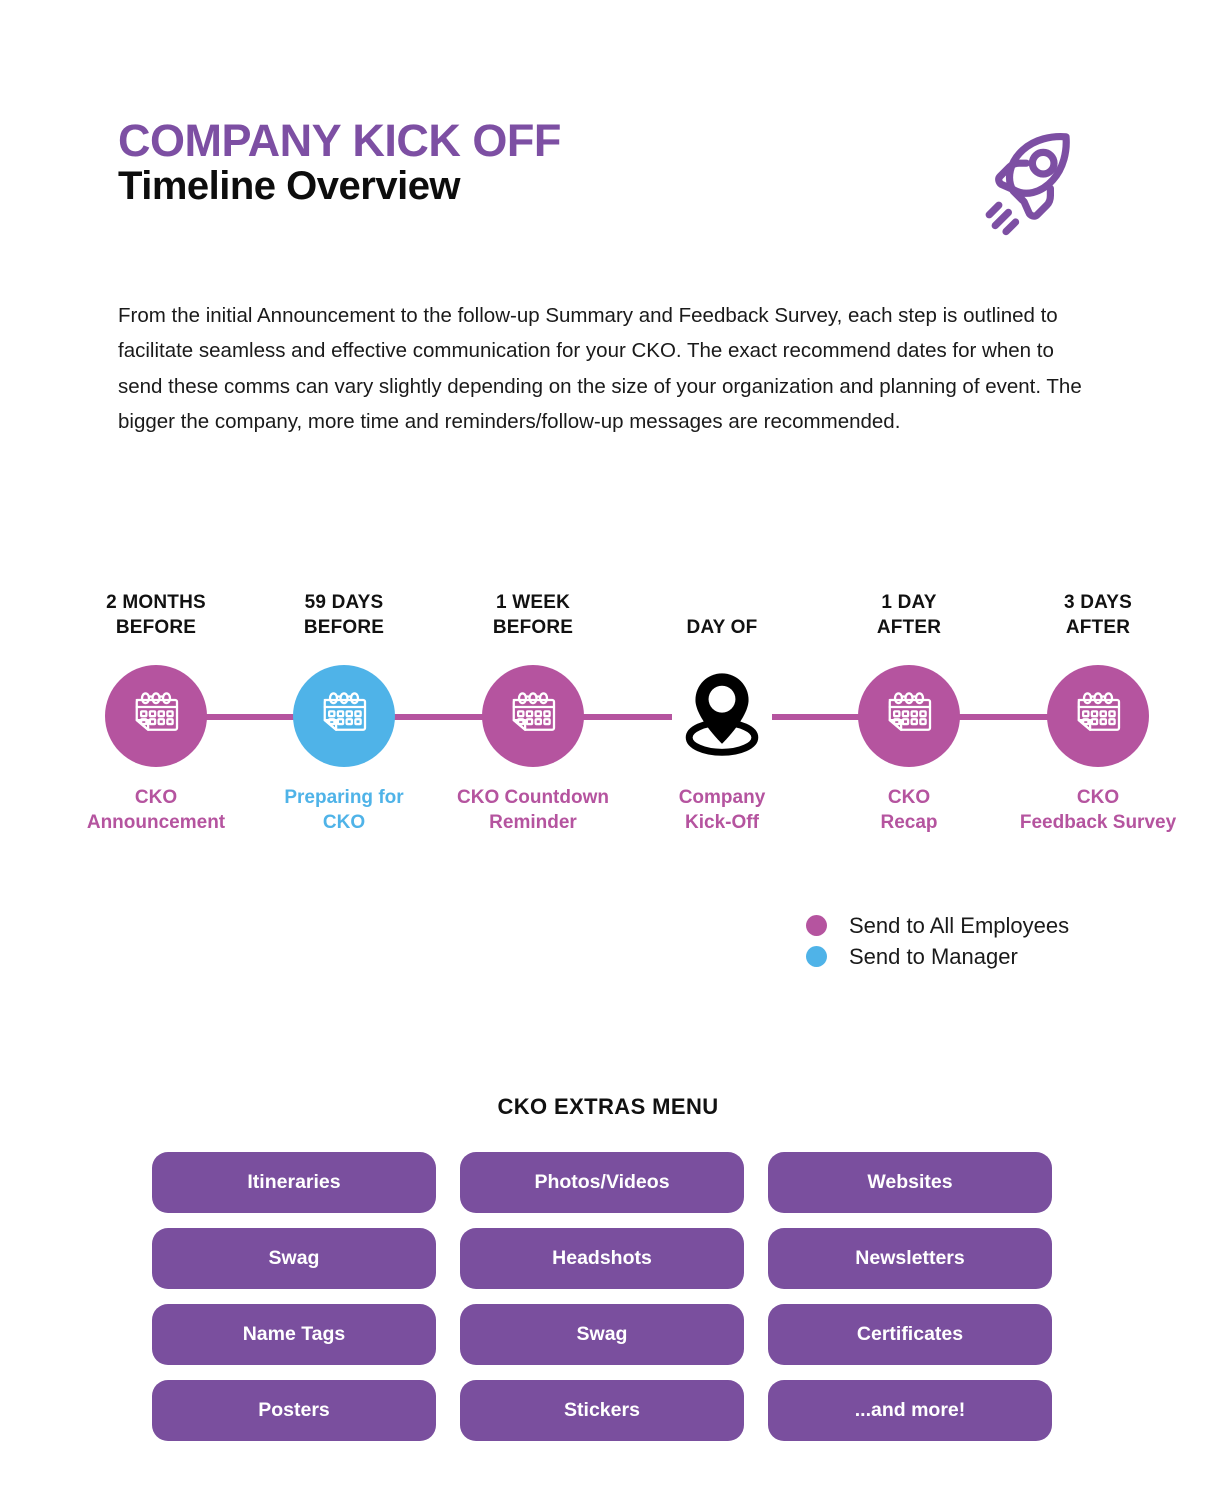 This screenshot has width=1216, height=1490. I want to click on location-pin-icon, so click(722, 716).